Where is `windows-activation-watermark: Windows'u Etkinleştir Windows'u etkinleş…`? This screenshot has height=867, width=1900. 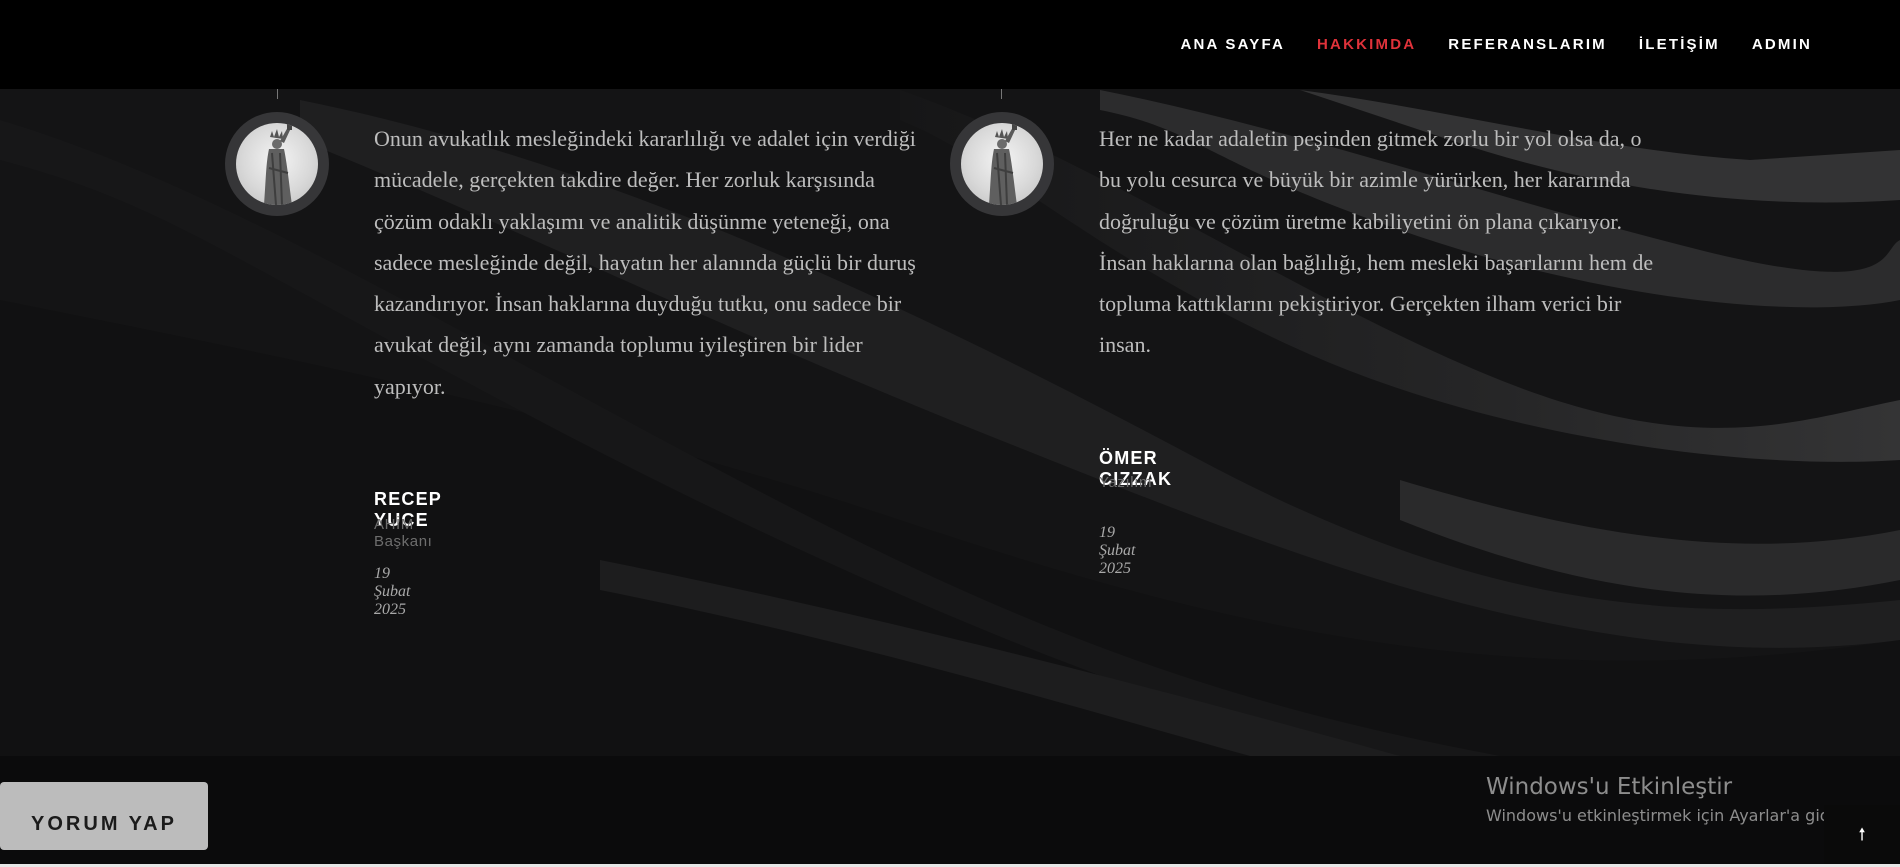 windows-activation-watermark: Windows'u Etkinleştir Windows'u etkinleş… is located at coordinates (1668, 799).